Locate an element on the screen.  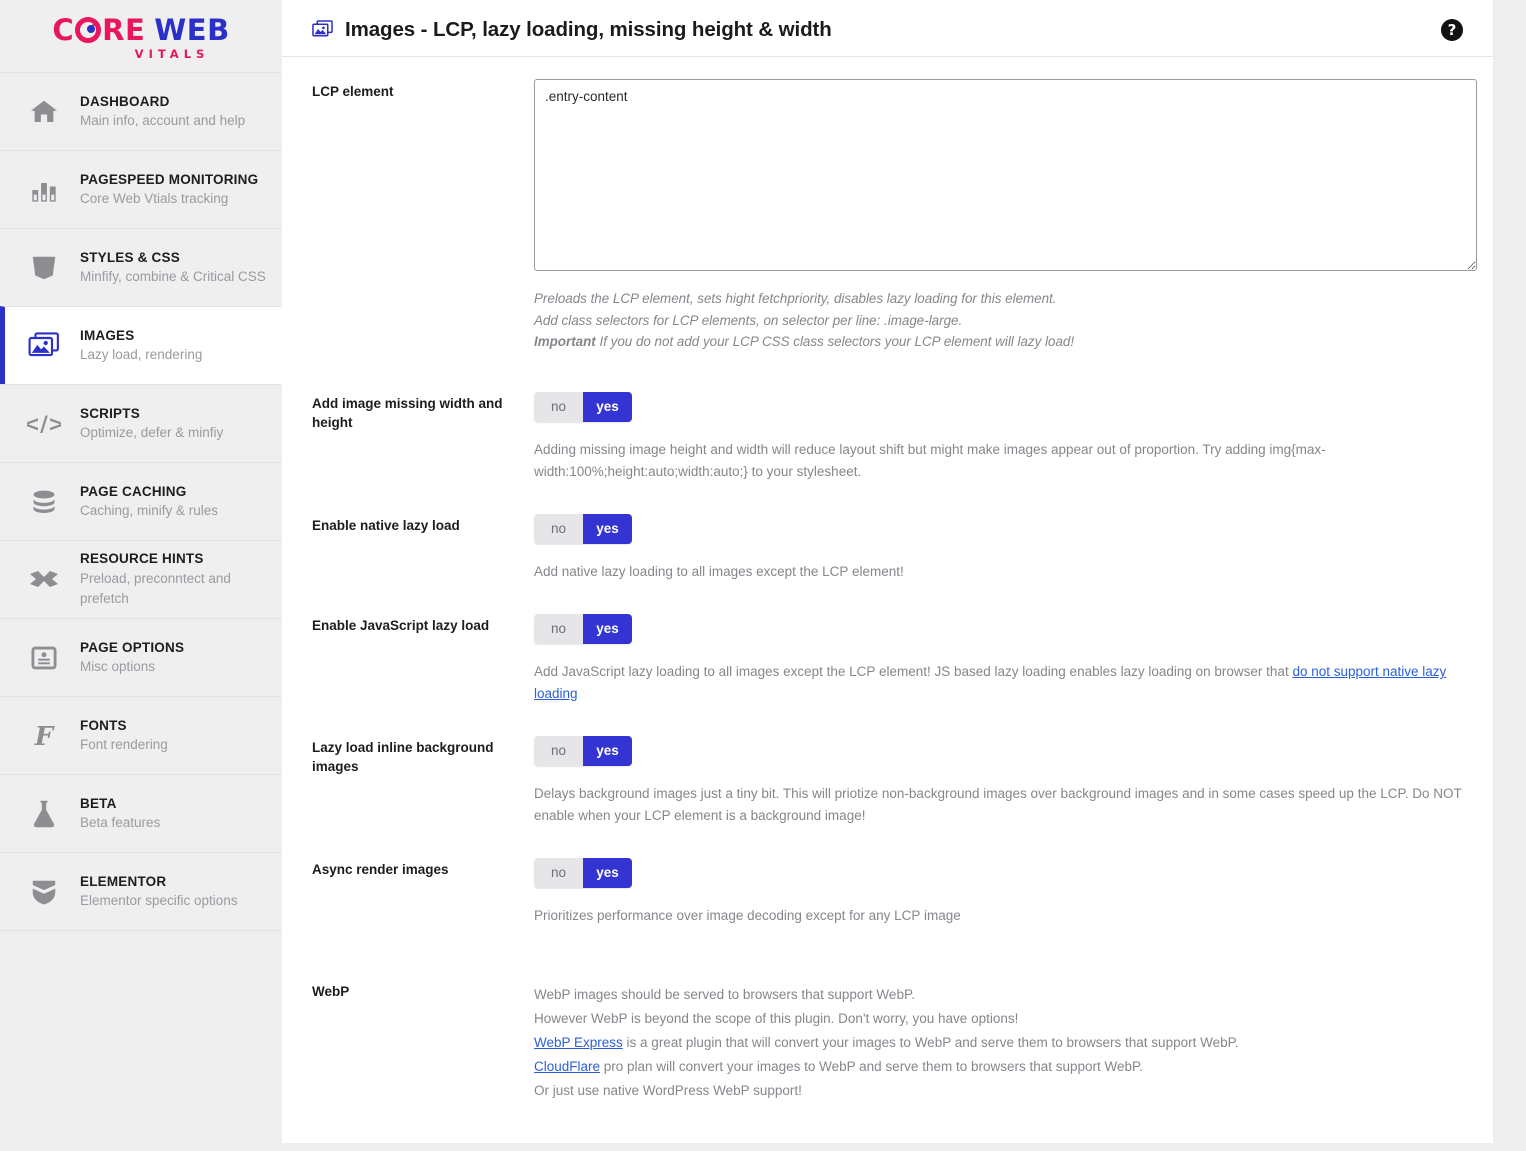
async-render-toggle: no yes is located at coordinates (583, 873).